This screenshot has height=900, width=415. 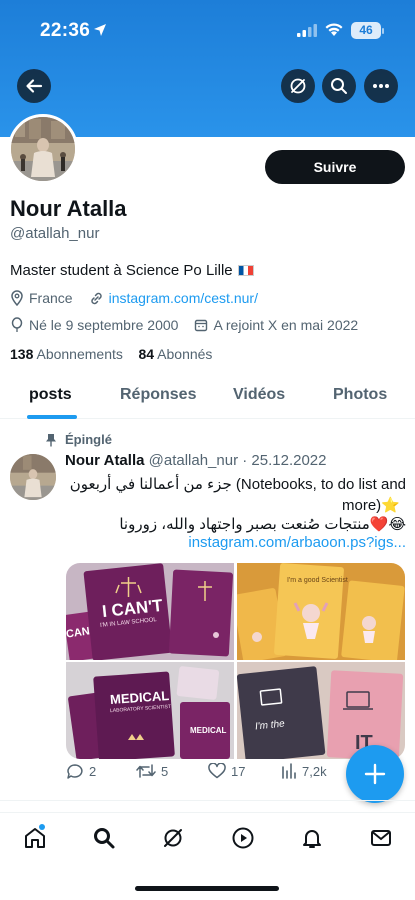 I want to click on retweet-icon, so click(x=146, y=771).